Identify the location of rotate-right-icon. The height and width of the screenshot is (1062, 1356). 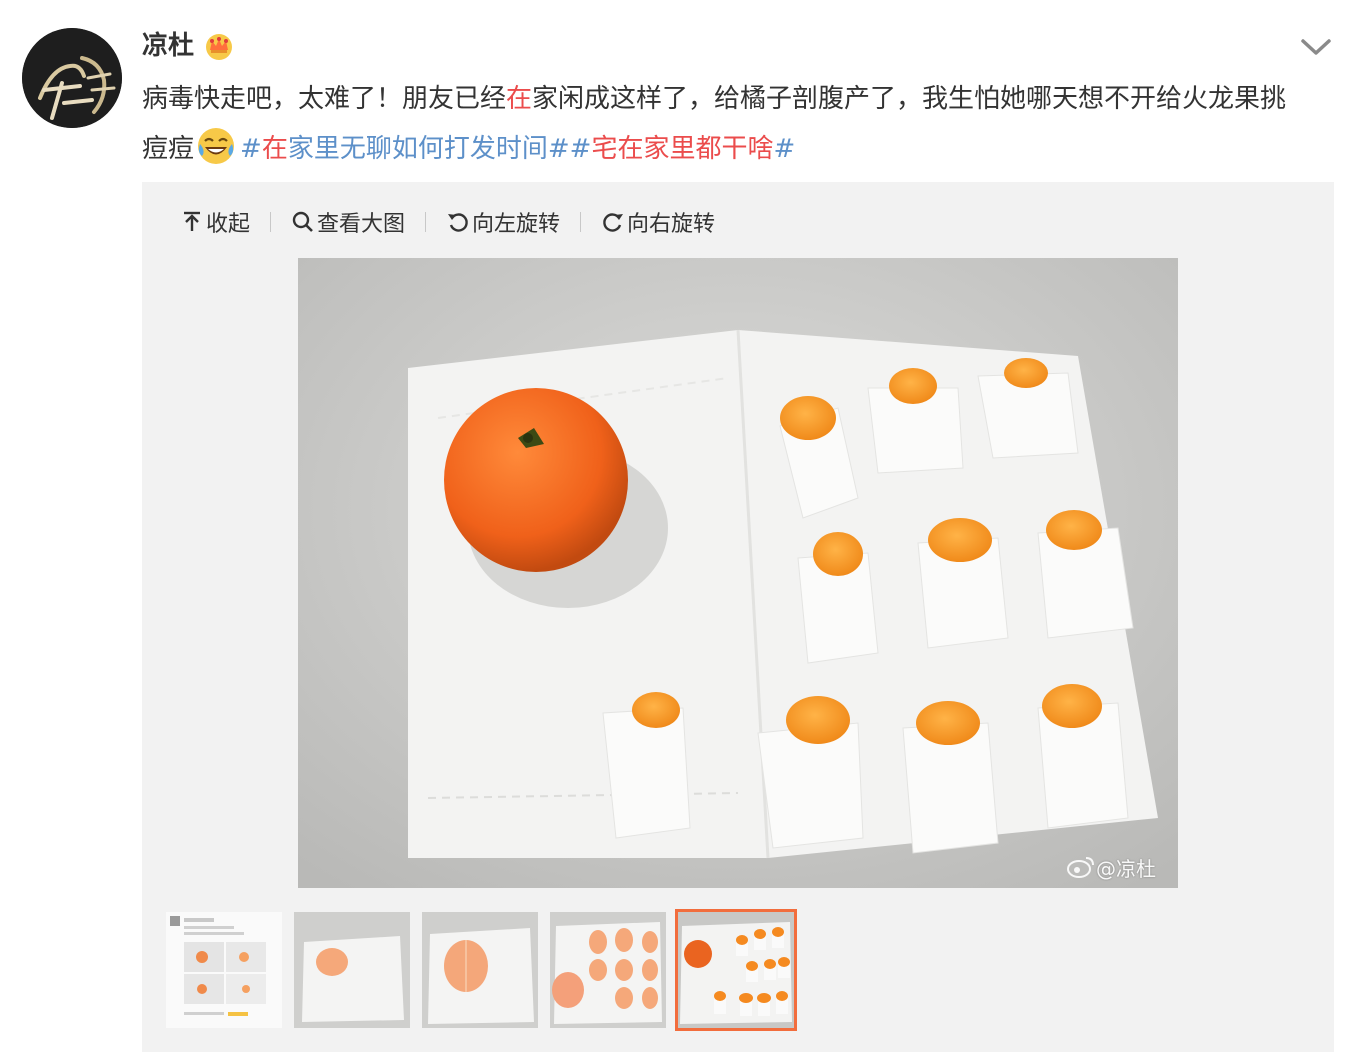
(613, 222).